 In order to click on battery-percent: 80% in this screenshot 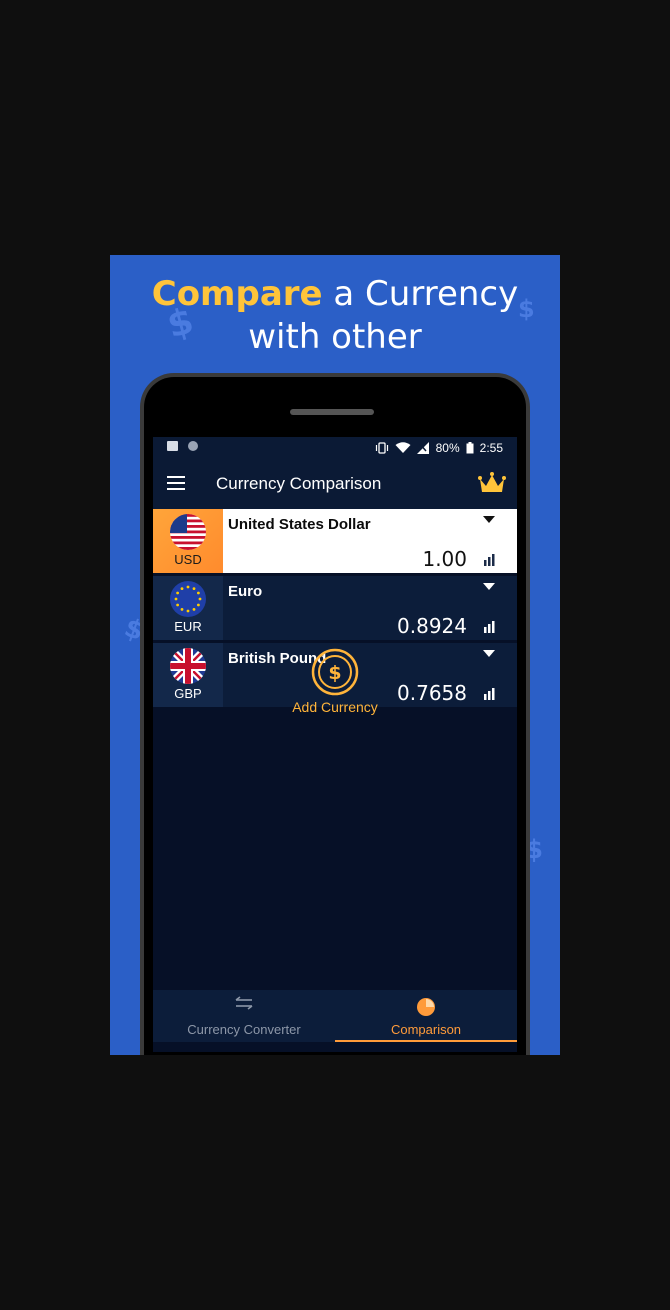, I will do `click(447, 448)`.